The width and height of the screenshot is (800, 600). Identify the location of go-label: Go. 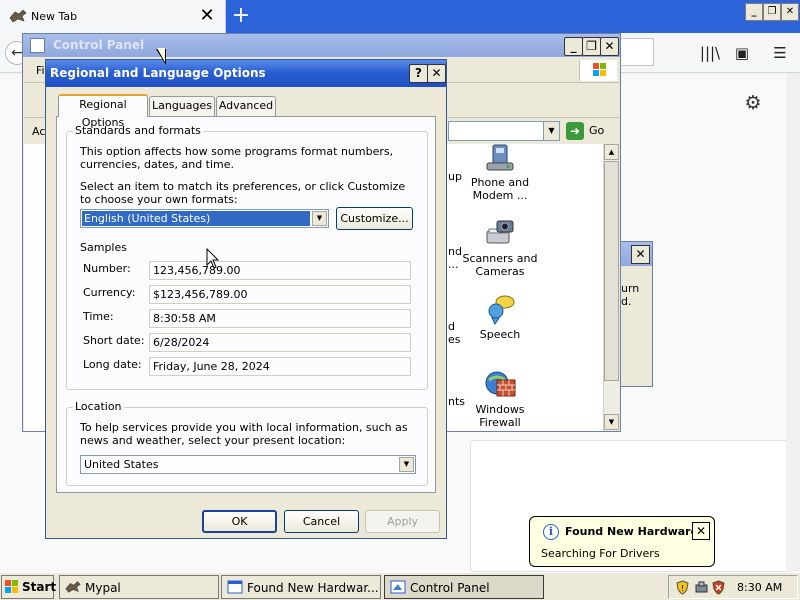
(597, 130).